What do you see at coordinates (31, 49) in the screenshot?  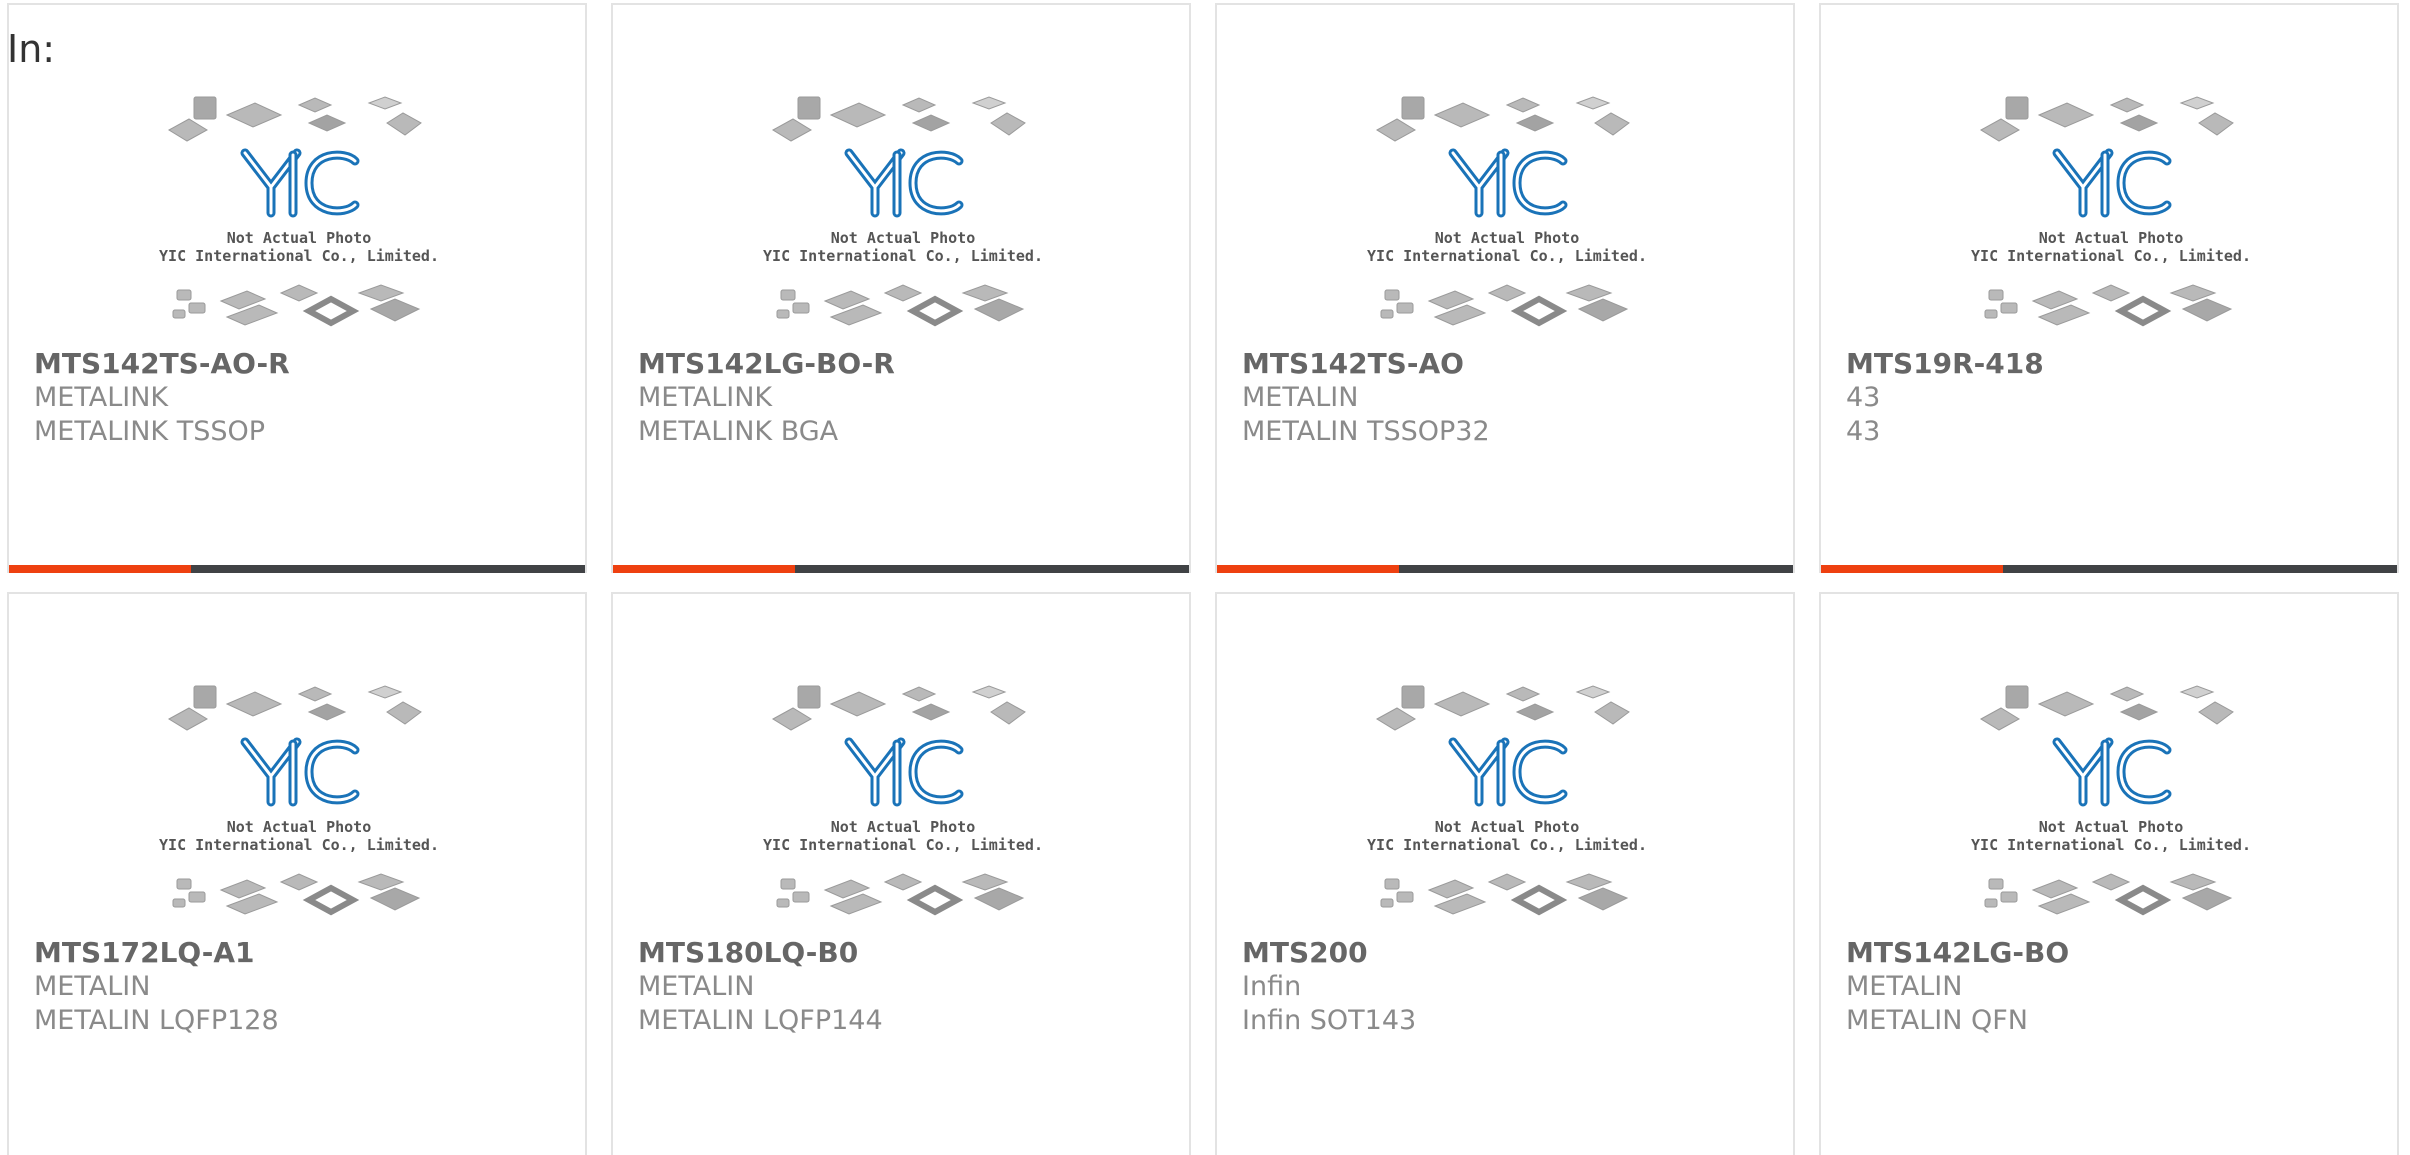 I see `page-heading: In:` at bounding box center [31, 49].